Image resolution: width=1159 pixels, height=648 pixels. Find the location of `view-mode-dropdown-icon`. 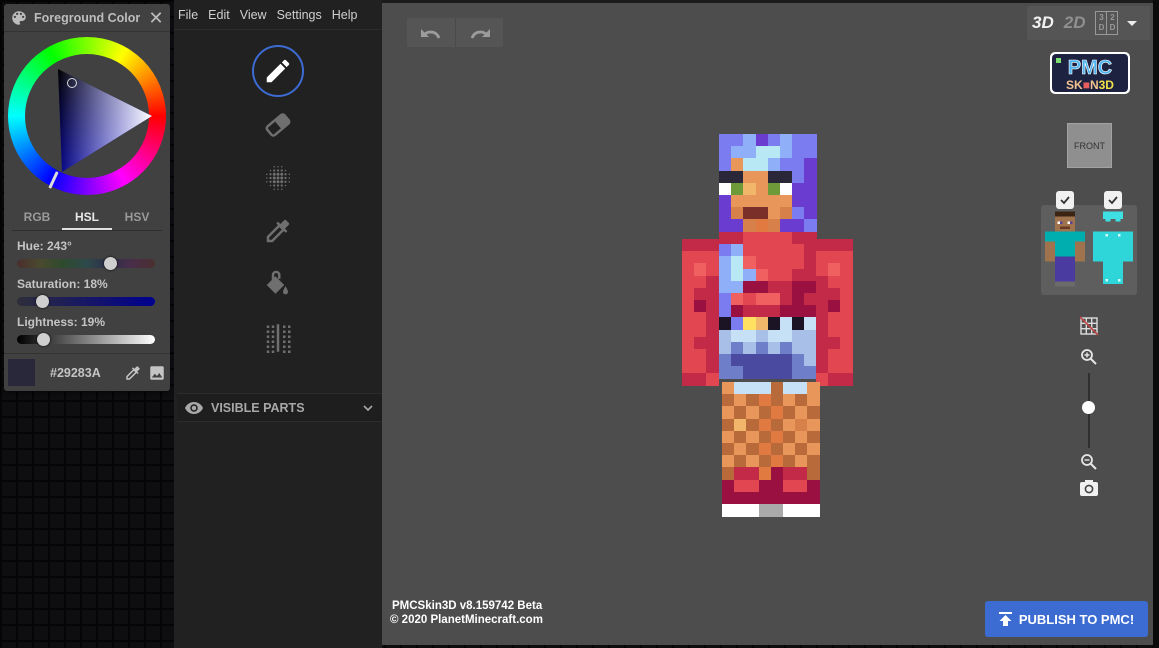

view-mode-dropdown-icon is located at coordinates (1132, 23).